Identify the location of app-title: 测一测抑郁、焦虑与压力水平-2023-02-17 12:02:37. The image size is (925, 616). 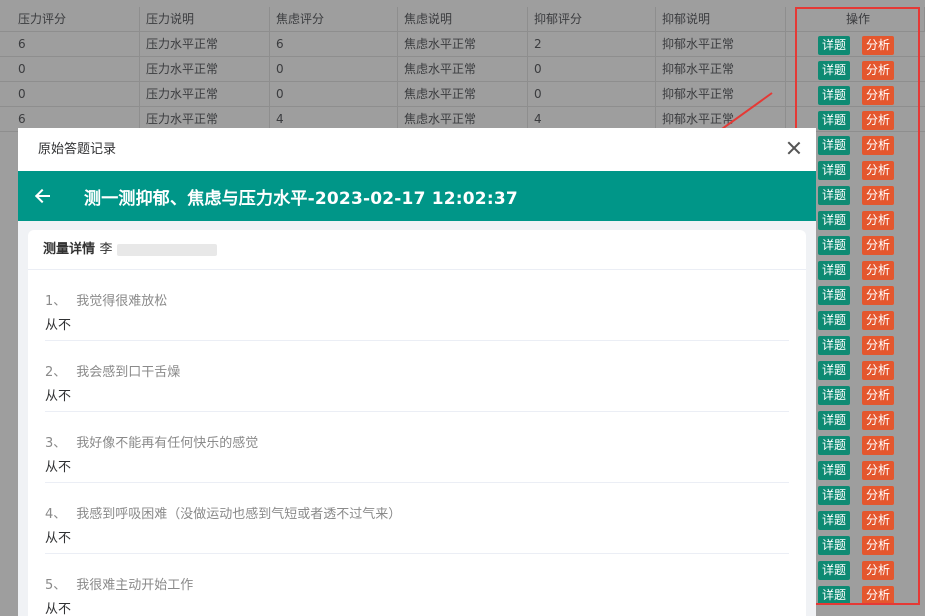
(301, 198).